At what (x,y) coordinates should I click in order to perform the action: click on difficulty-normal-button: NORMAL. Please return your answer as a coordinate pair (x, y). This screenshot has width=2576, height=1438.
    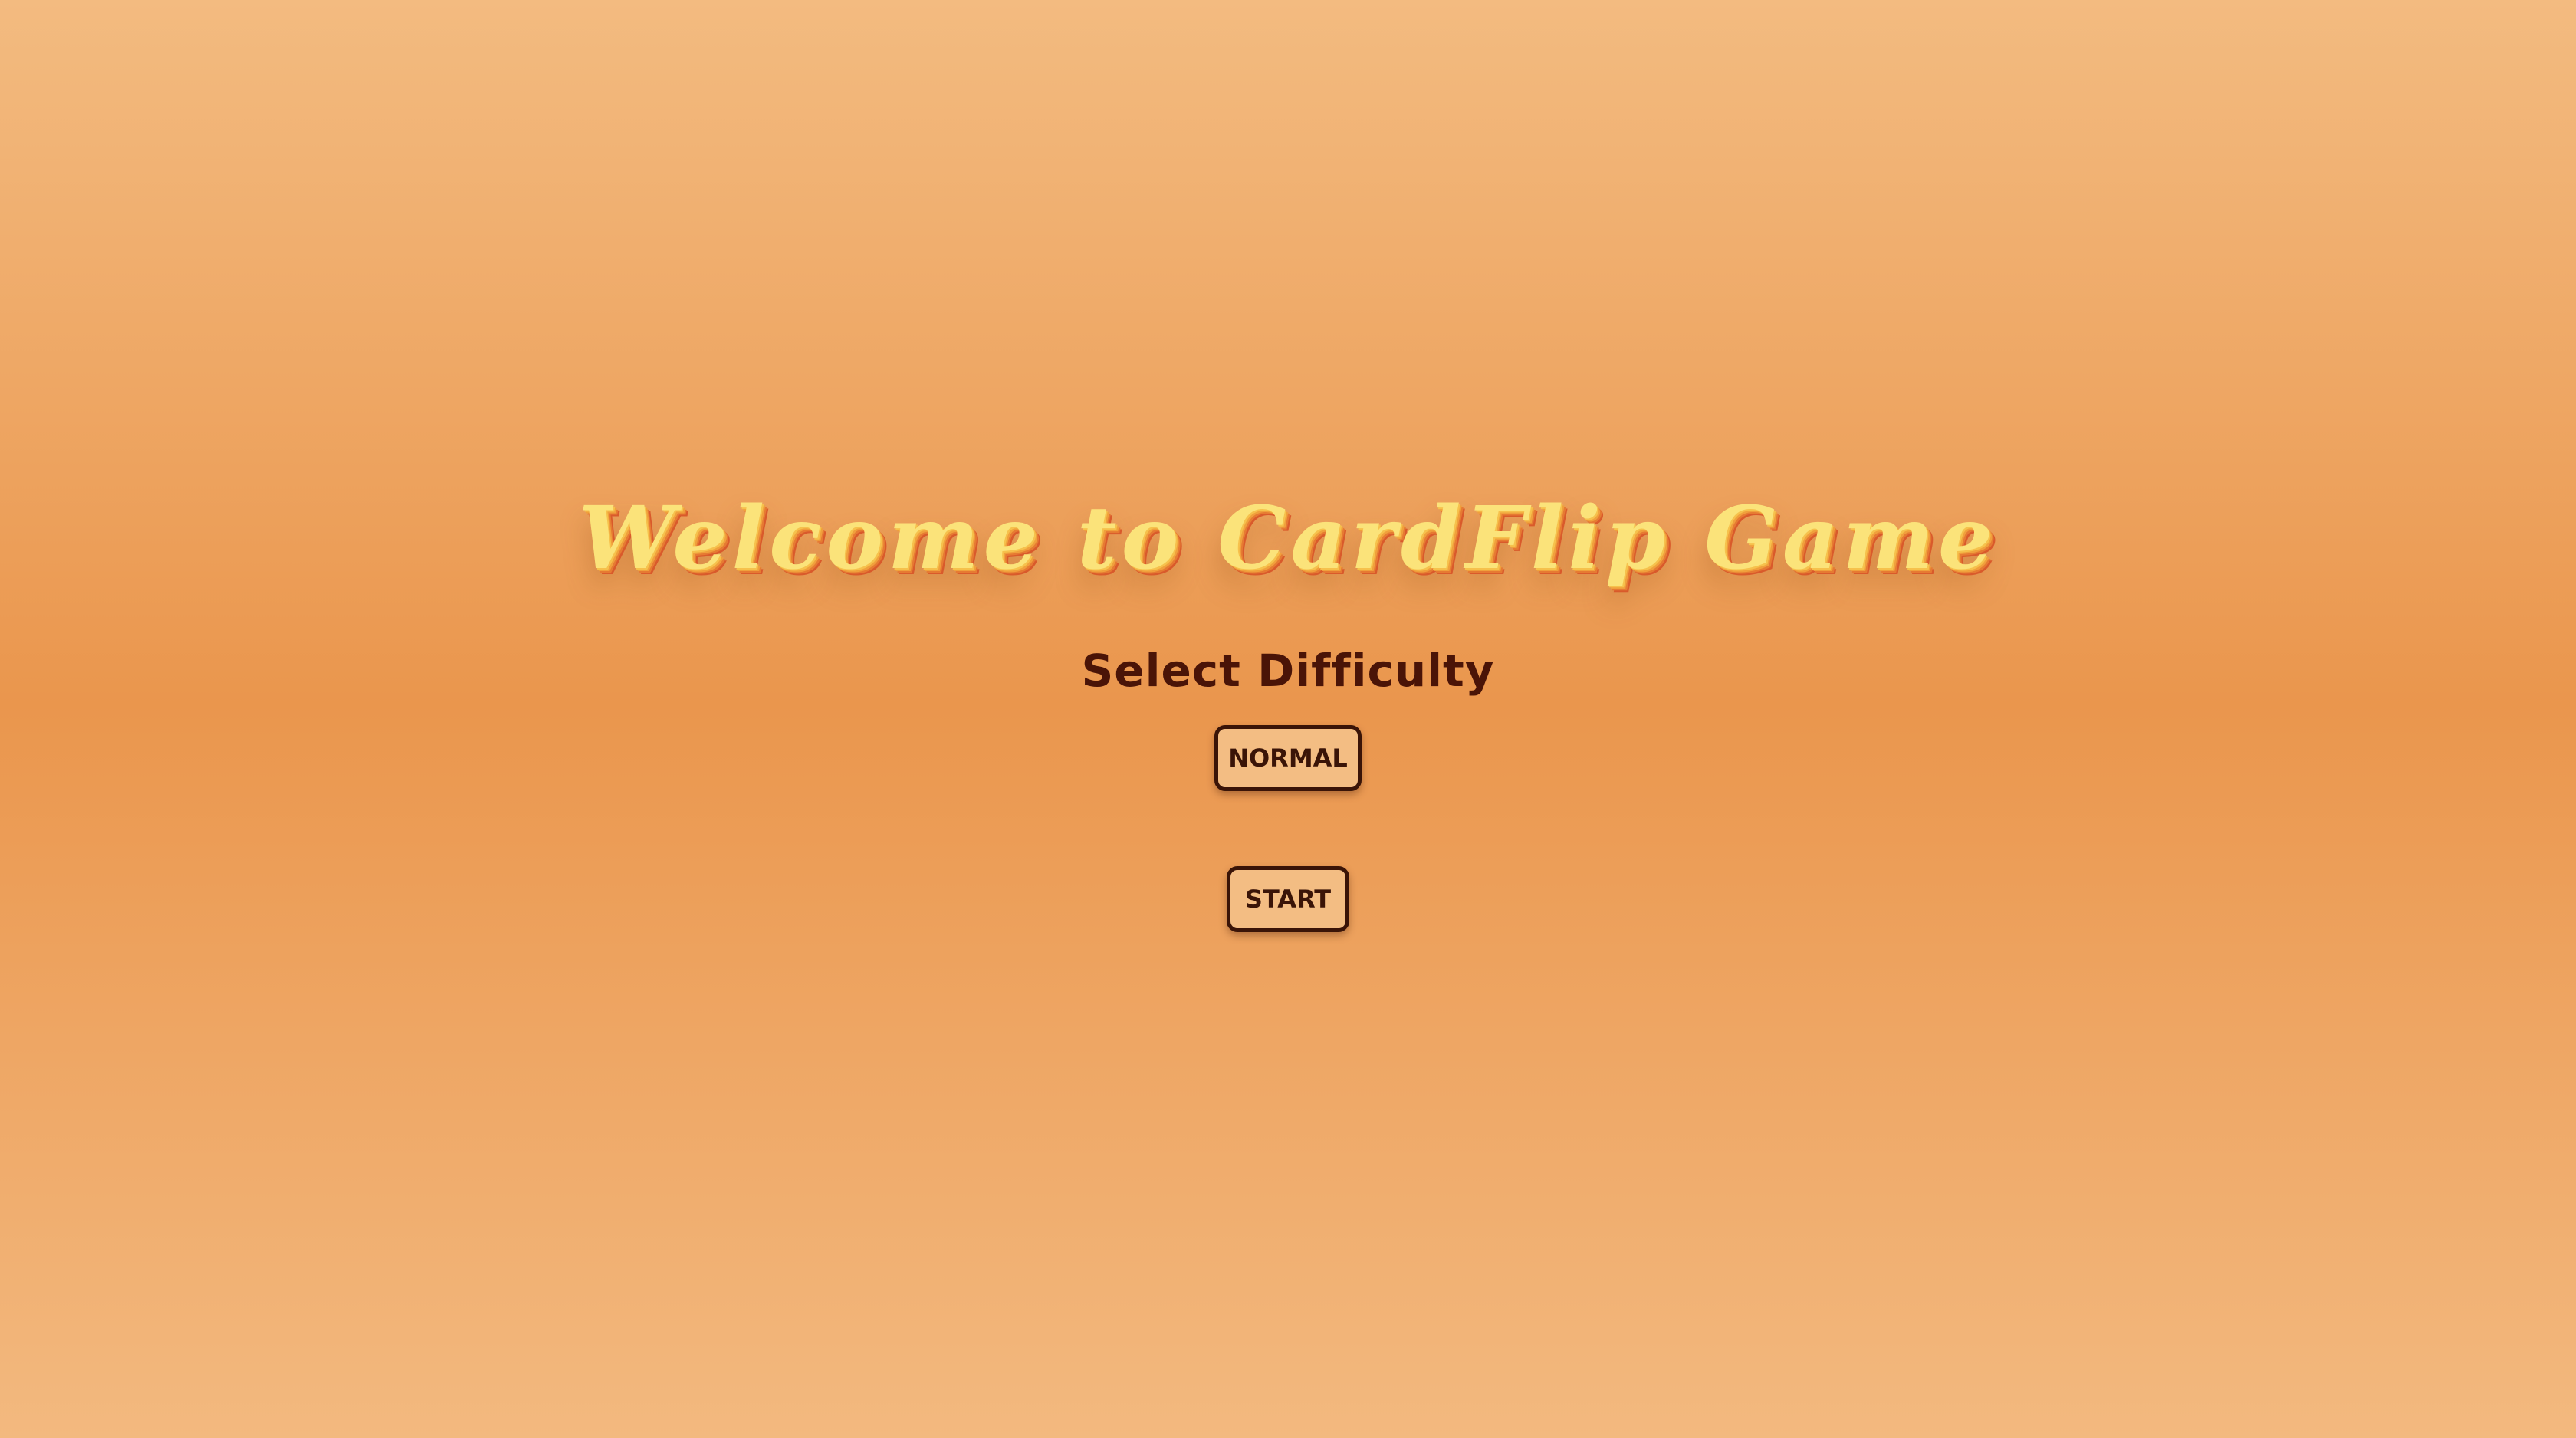
    Looking at the image, I should click on (1288, 758).